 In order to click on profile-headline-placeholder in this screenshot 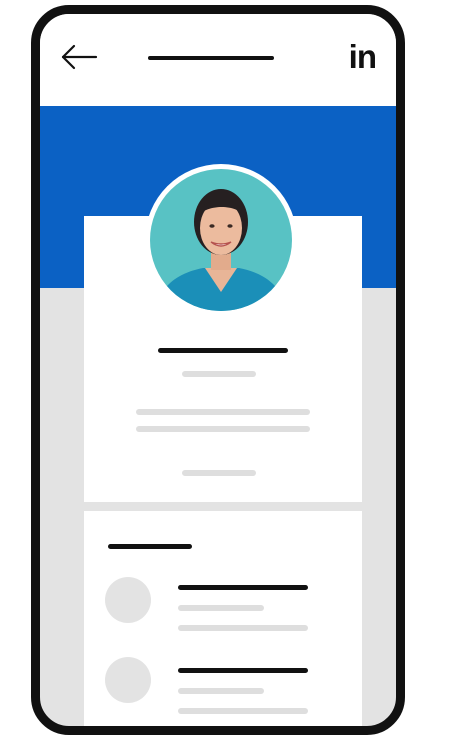, I will do `click(219, 374)`.